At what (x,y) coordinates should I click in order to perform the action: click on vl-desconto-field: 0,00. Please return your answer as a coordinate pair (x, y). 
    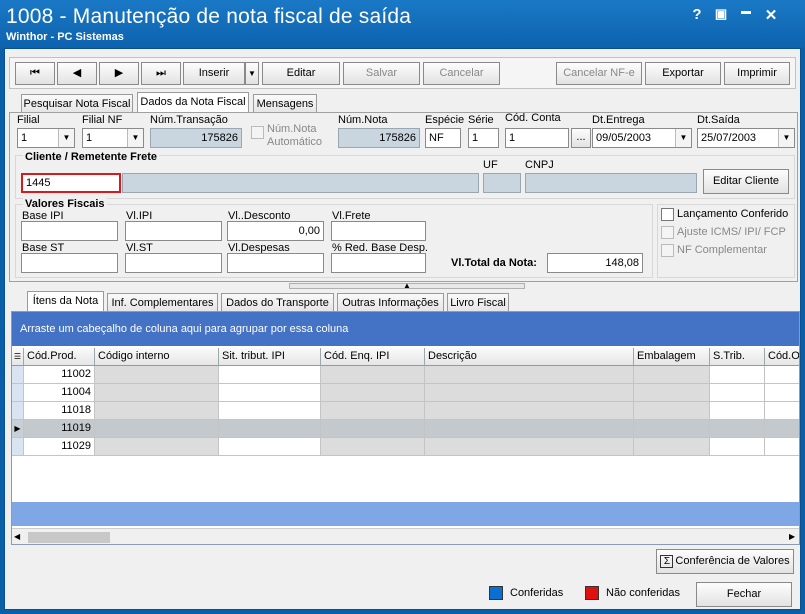
    Looking at the image, I should click on (275, 231).